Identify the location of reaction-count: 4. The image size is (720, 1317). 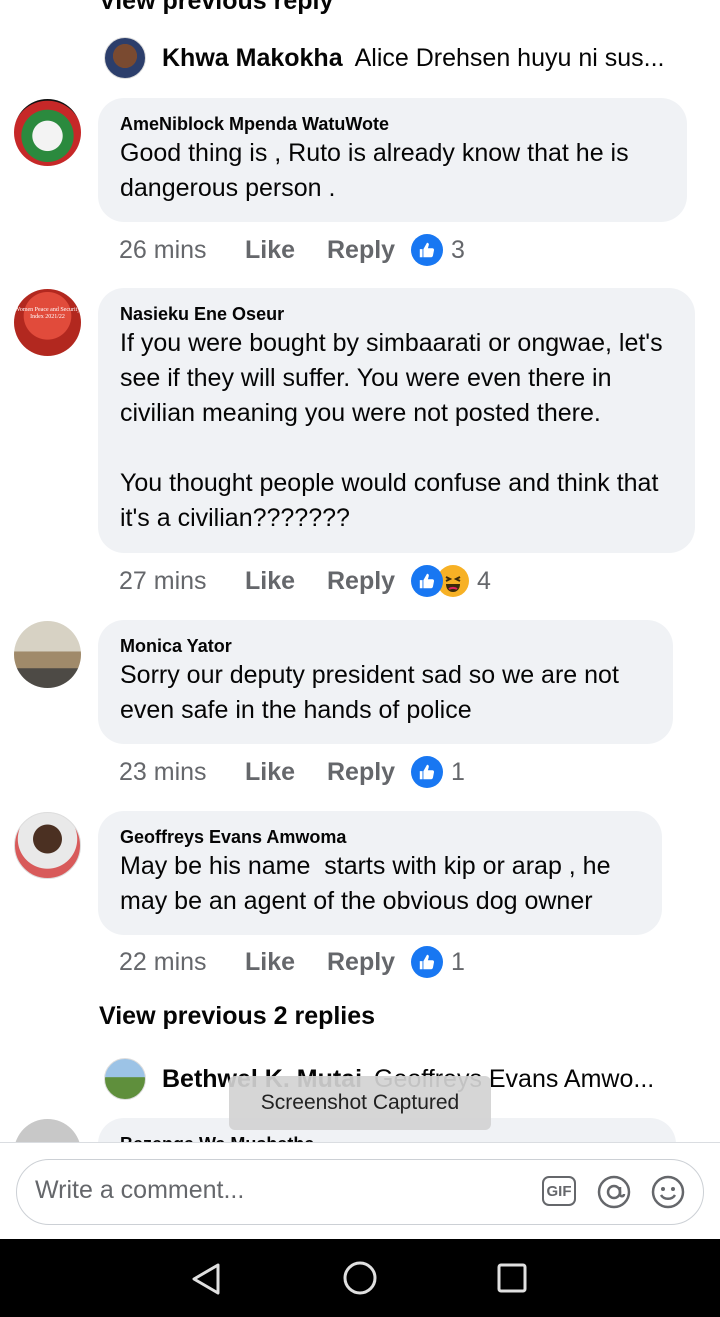
(484, 581).